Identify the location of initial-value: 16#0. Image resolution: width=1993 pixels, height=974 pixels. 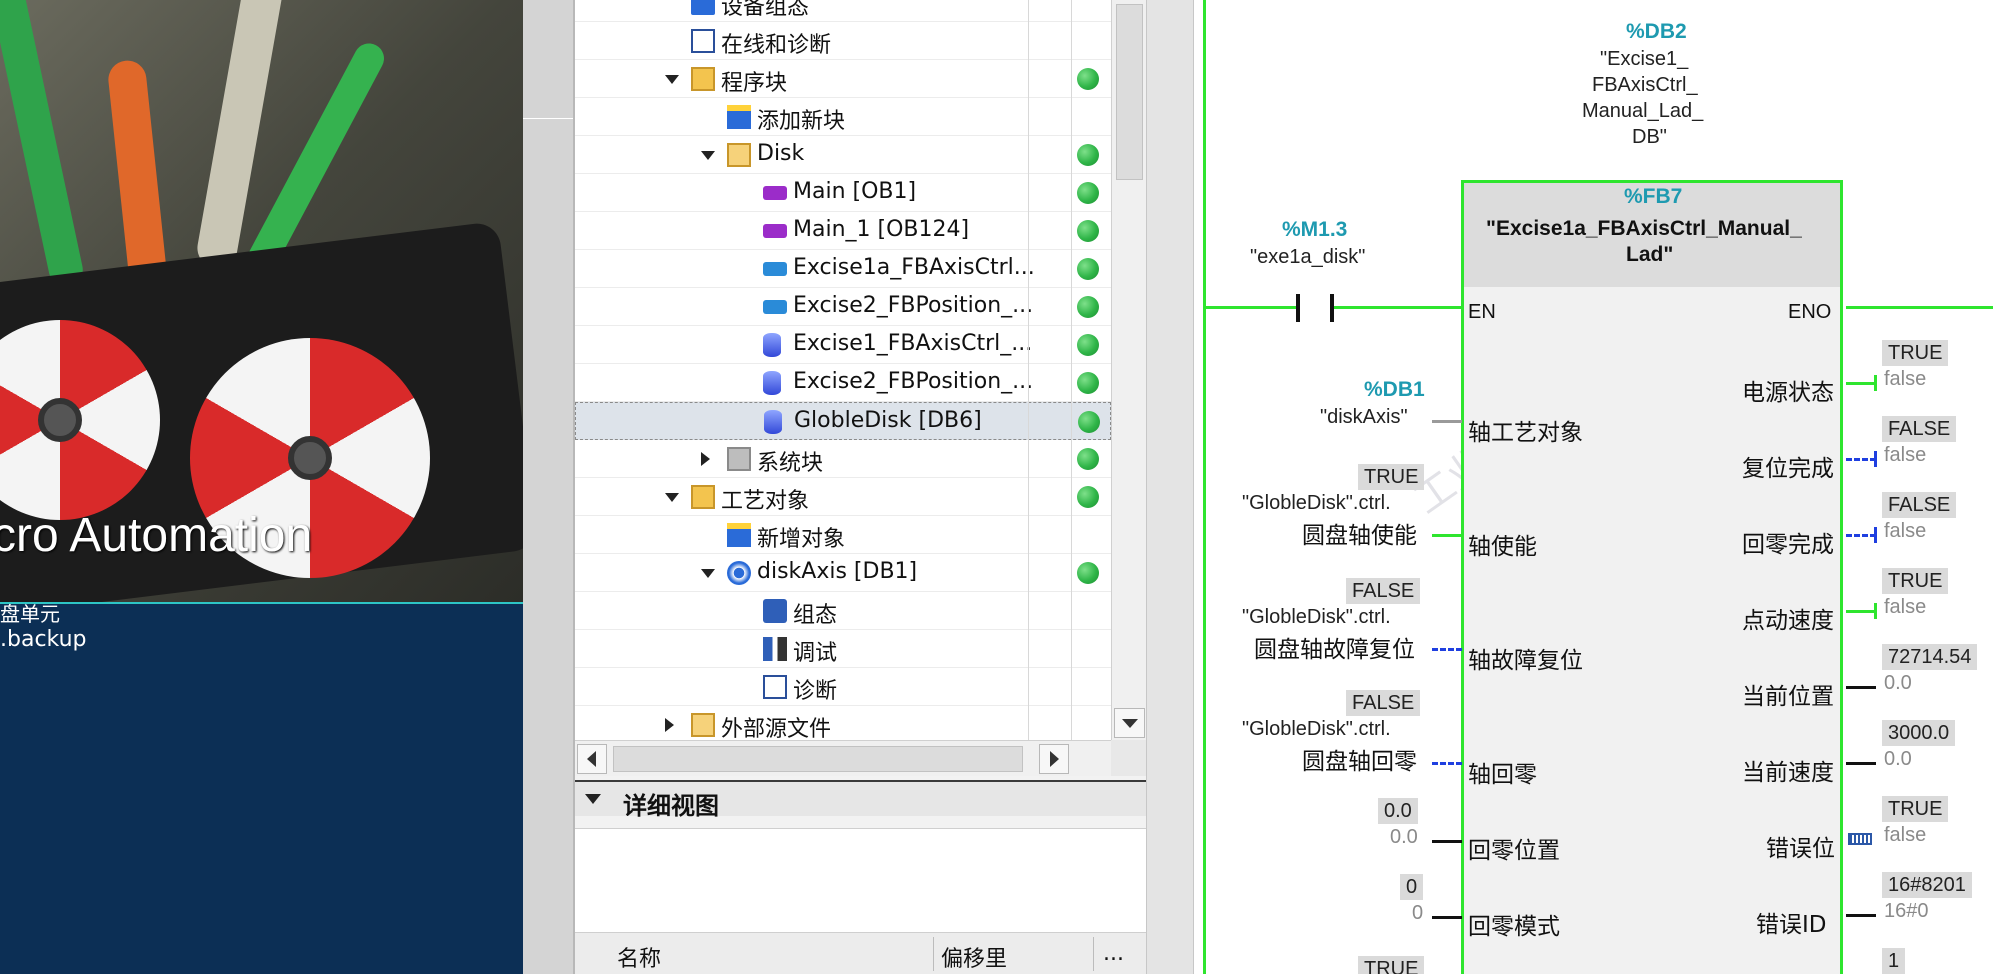
(1906, 911).